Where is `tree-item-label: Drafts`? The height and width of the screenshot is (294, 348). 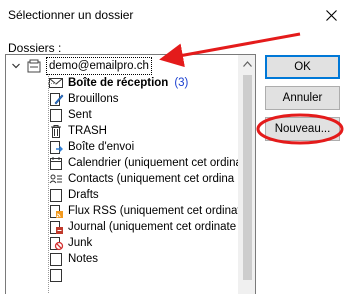 tree-item-label: Drafts is located at coordinates (83, 195).